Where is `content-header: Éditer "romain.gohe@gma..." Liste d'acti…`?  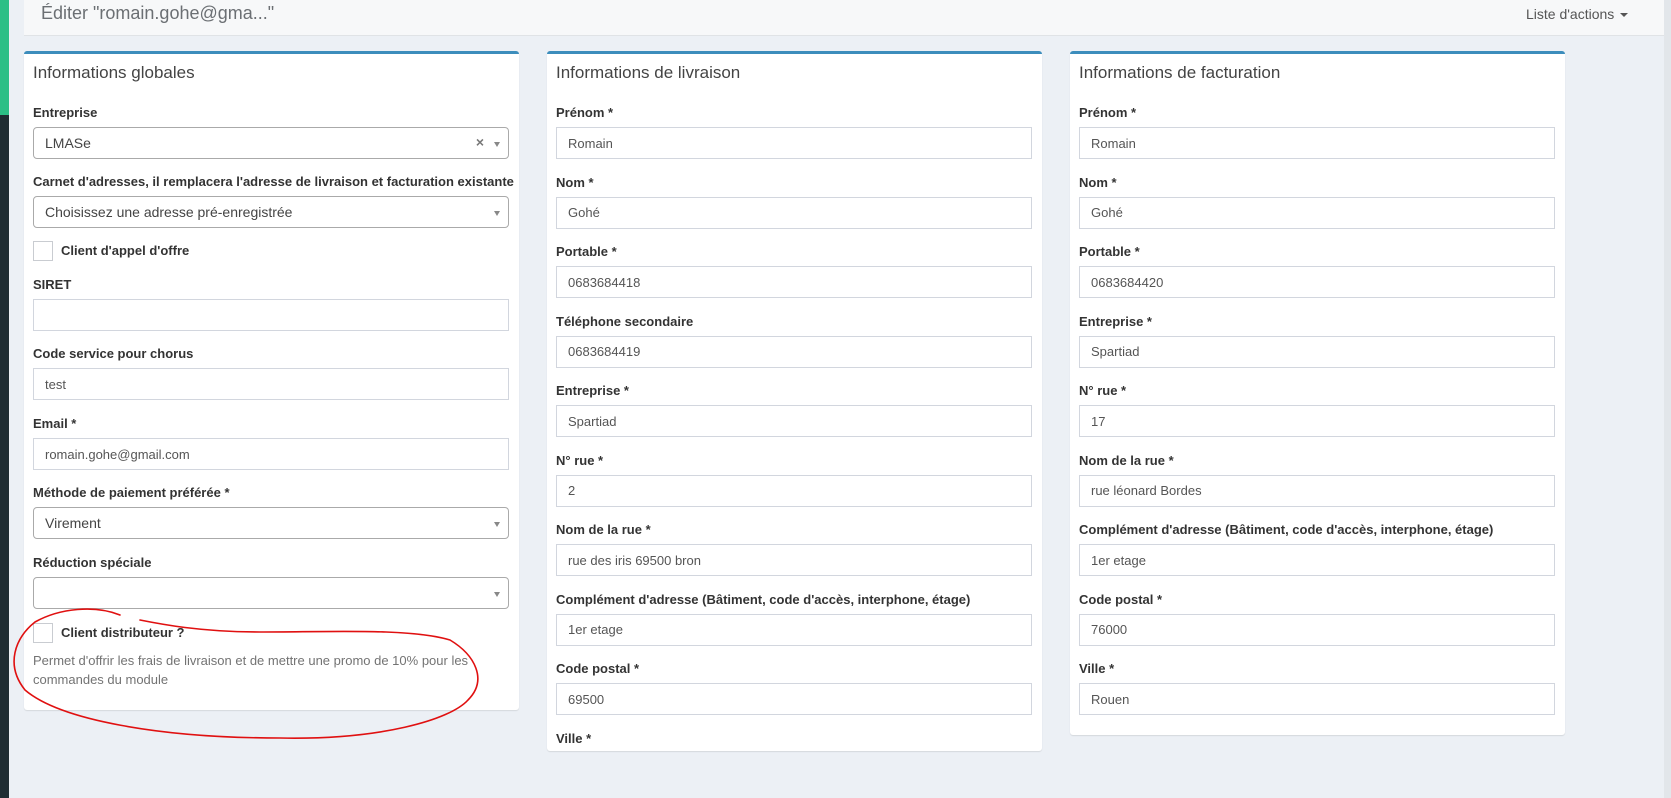 content-header: Éditer "romain.gohe@gma..." Liste d'acti… is located at coordinates (844, 18).